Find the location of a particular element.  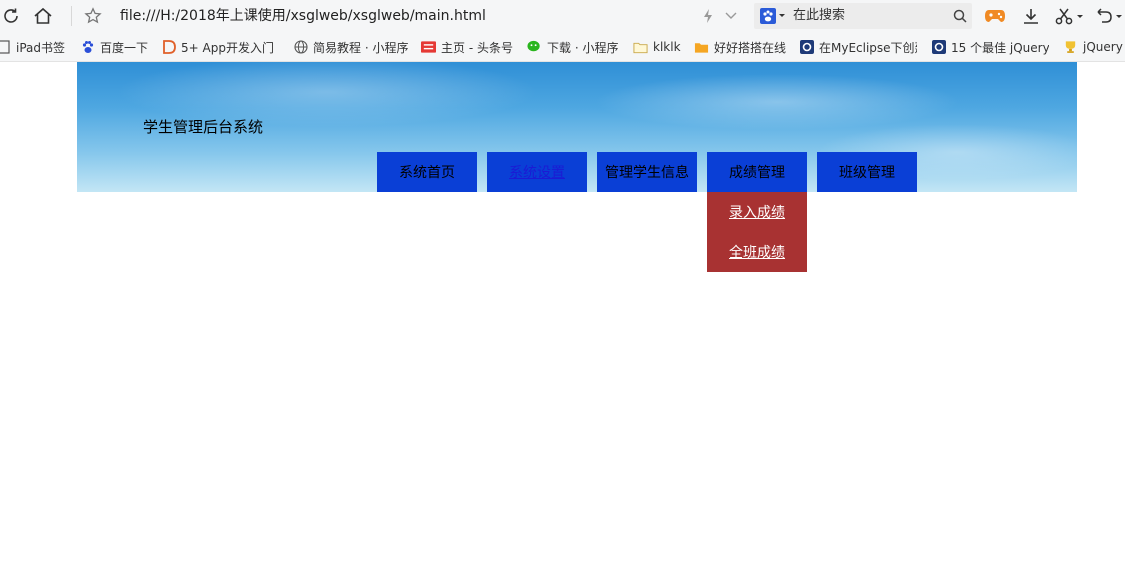

nav-item-label: 班级管理 is located at coordinates (867, 173).